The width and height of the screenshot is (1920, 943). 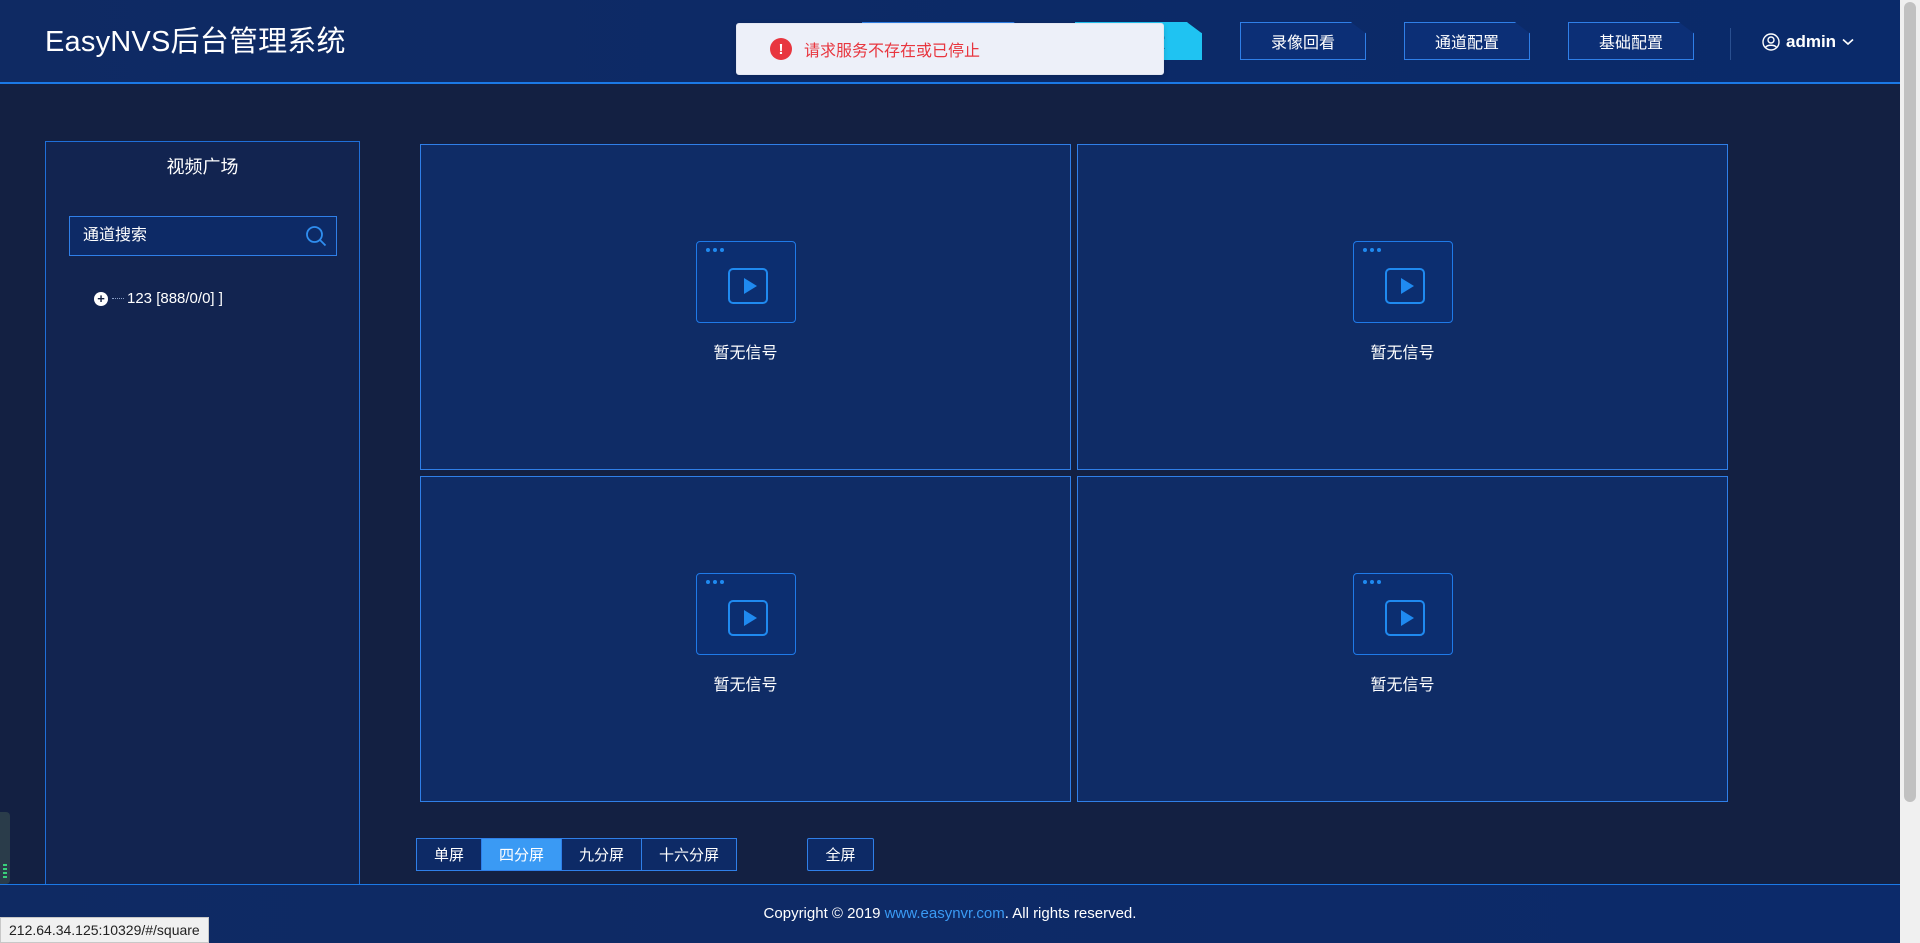 I want to click on search-input, so click(x=183, y=236).